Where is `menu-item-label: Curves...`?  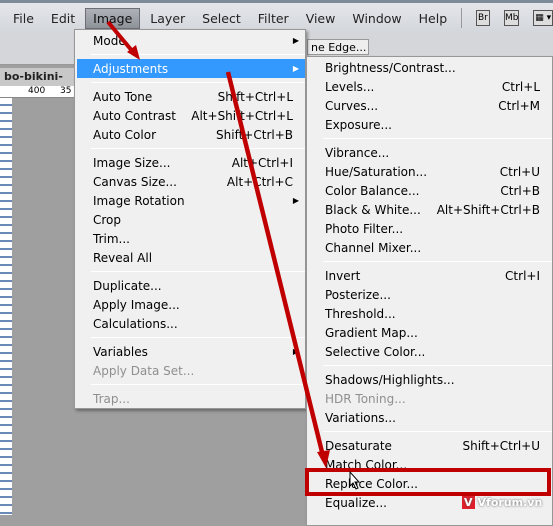 menu-item-label: Curves... is located at coordinates (352, 105).